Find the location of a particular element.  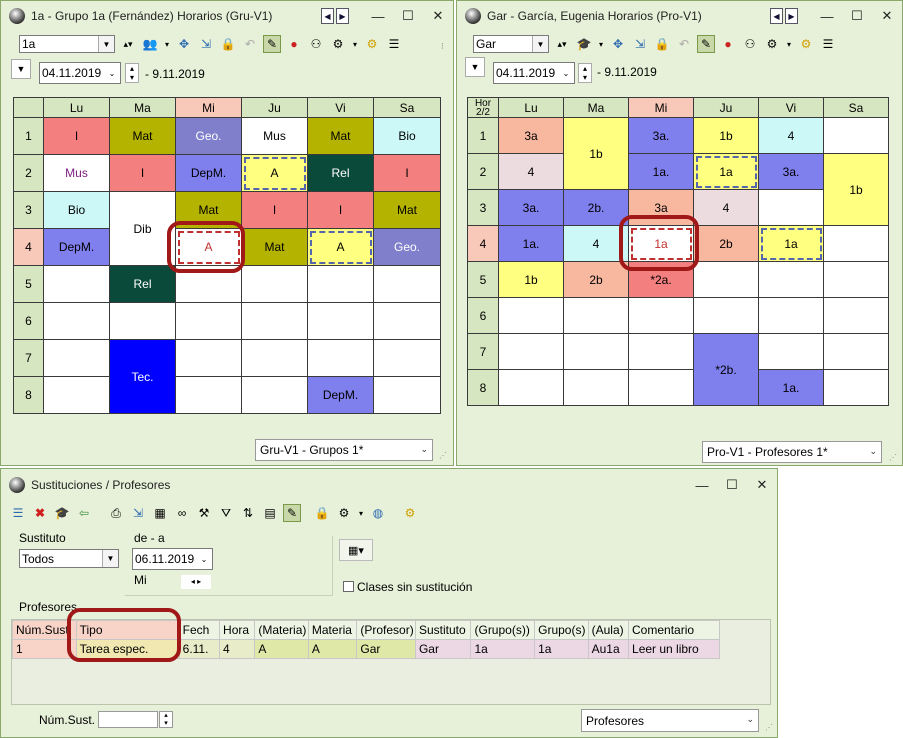

magic-wand-icon: ⚒ is located at coordinates (204, 513).